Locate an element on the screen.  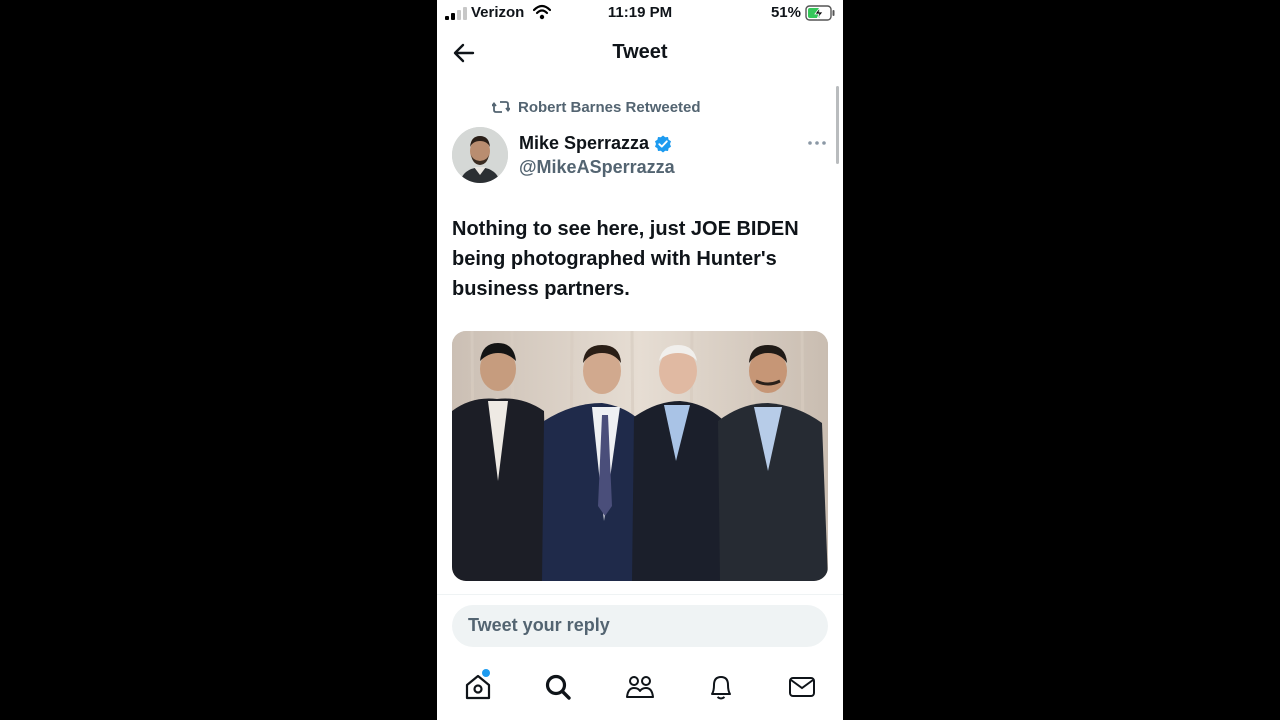
bottom-tab-bar is located at coordinates (640, 690).